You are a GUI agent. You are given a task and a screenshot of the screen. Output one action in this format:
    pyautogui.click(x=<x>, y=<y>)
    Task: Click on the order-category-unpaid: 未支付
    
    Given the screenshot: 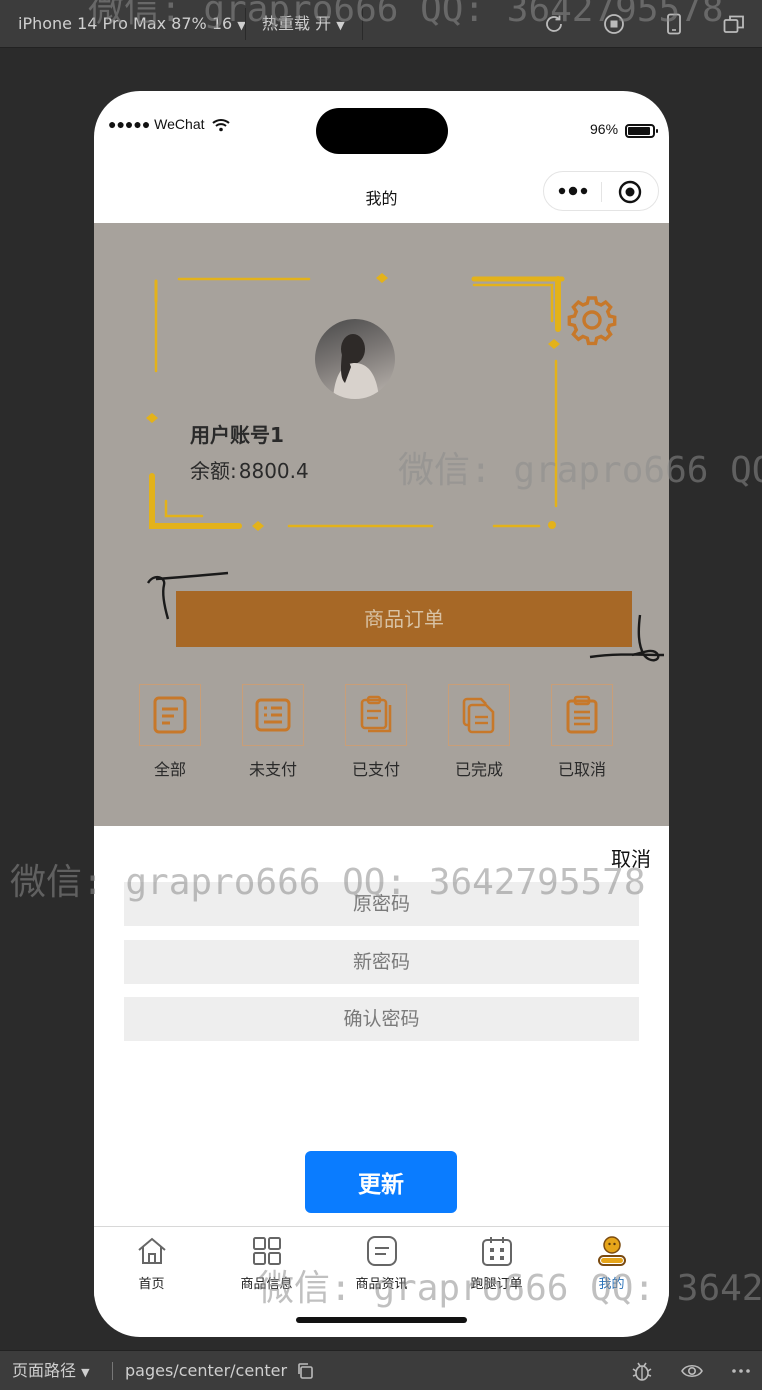 What is the action you would take?
    pyautogui.click(x=273, y=734)
    